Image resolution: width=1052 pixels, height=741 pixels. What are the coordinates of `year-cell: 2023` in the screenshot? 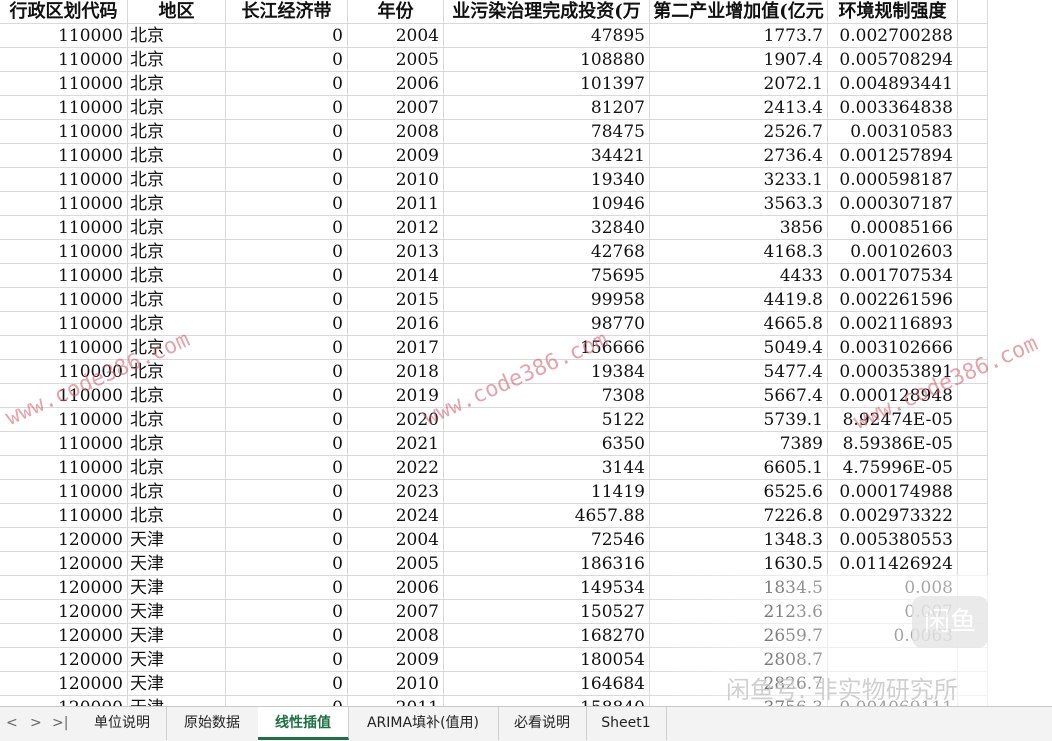 It's located at (396, 492).